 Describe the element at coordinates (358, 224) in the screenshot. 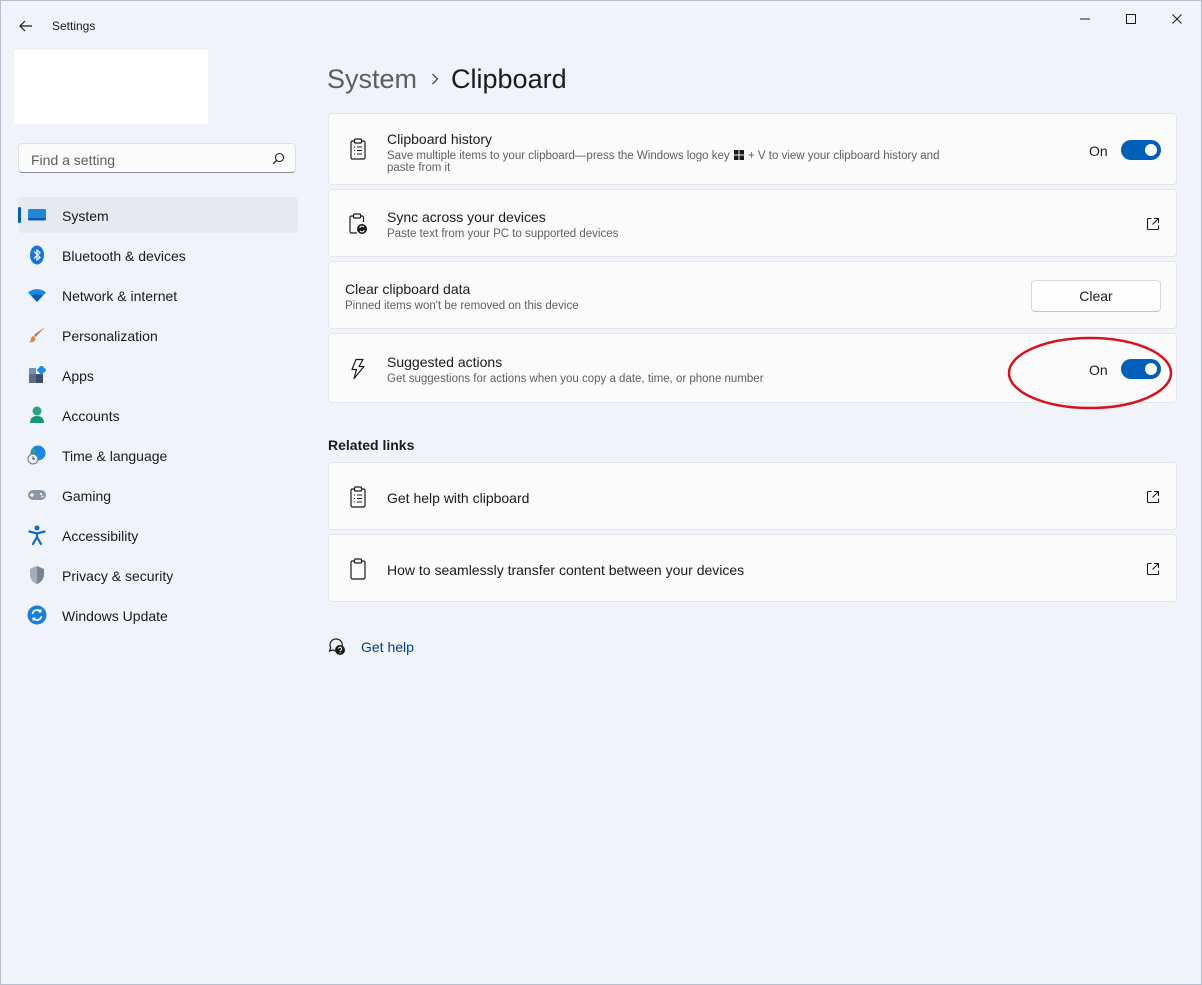

I see `clipboard-sync-icon` at that location.